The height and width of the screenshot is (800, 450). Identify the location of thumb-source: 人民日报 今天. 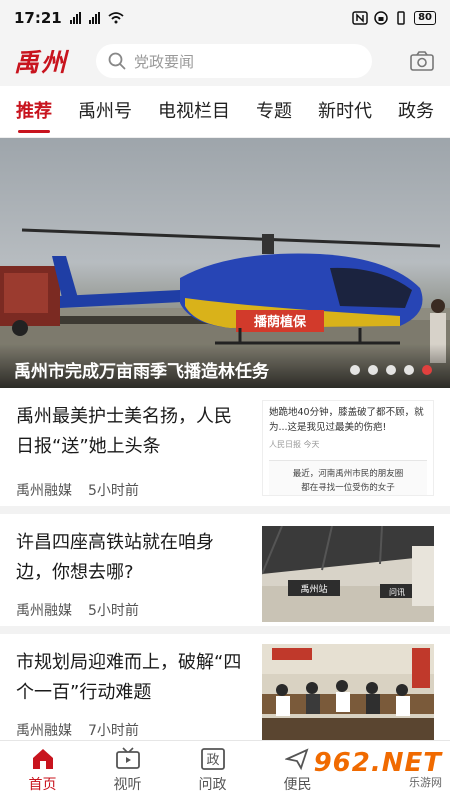
(294, 444).